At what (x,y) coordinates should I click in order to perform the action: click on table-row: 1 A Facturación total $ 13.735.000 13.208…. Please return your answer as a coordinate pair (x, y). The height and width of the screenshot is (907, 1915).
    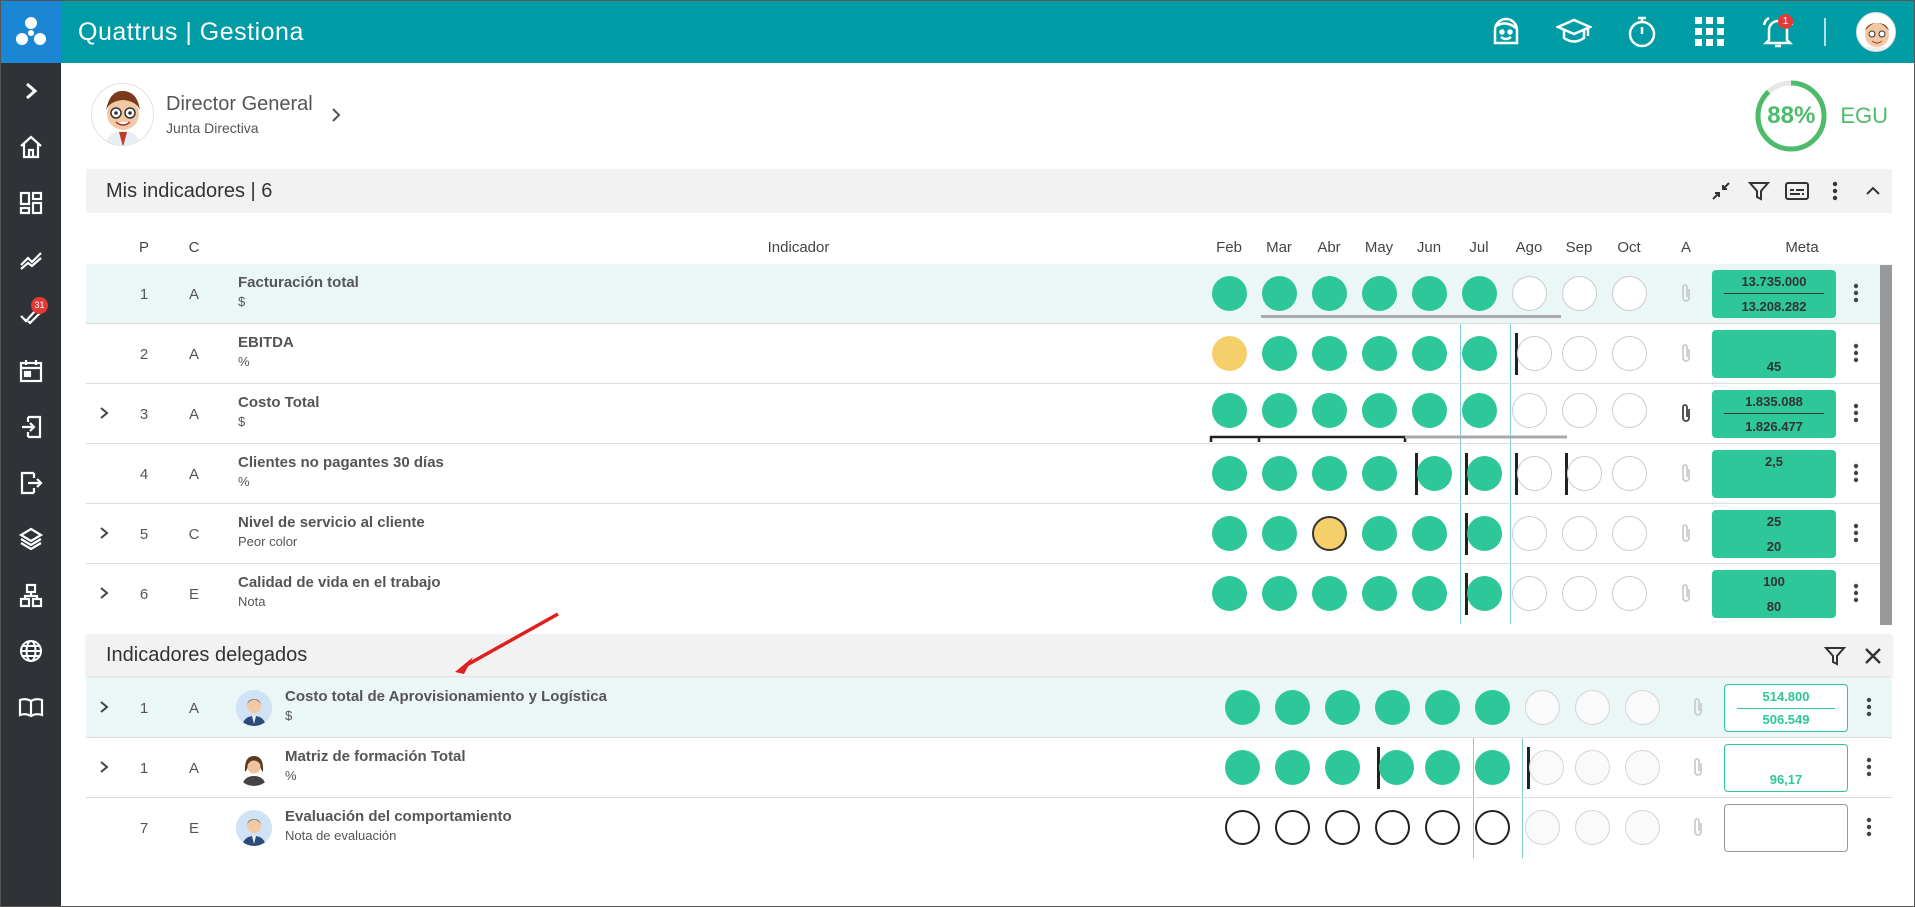
    Looking at the image, I should click on (989, 294).